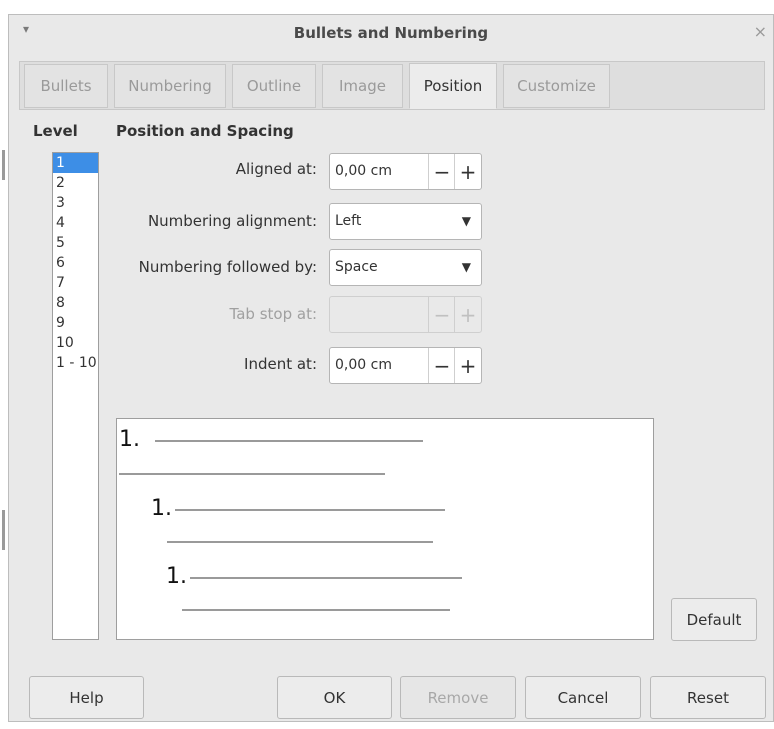 The width and height of the screenshot is (774, 729). Describe the element at coordinates (363, 171) in the screenshot. I see `aligned-at-value: 0,00 cm` at that location.